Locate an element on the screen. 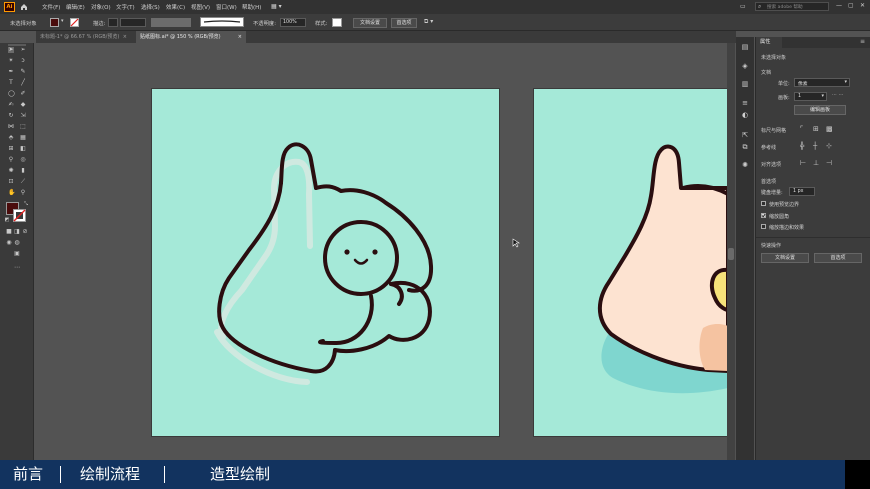  tab-sticker-icon: 贴纸图标.ai* @ 150 % (RGB/预览) × is located at coordinates (191, 37).